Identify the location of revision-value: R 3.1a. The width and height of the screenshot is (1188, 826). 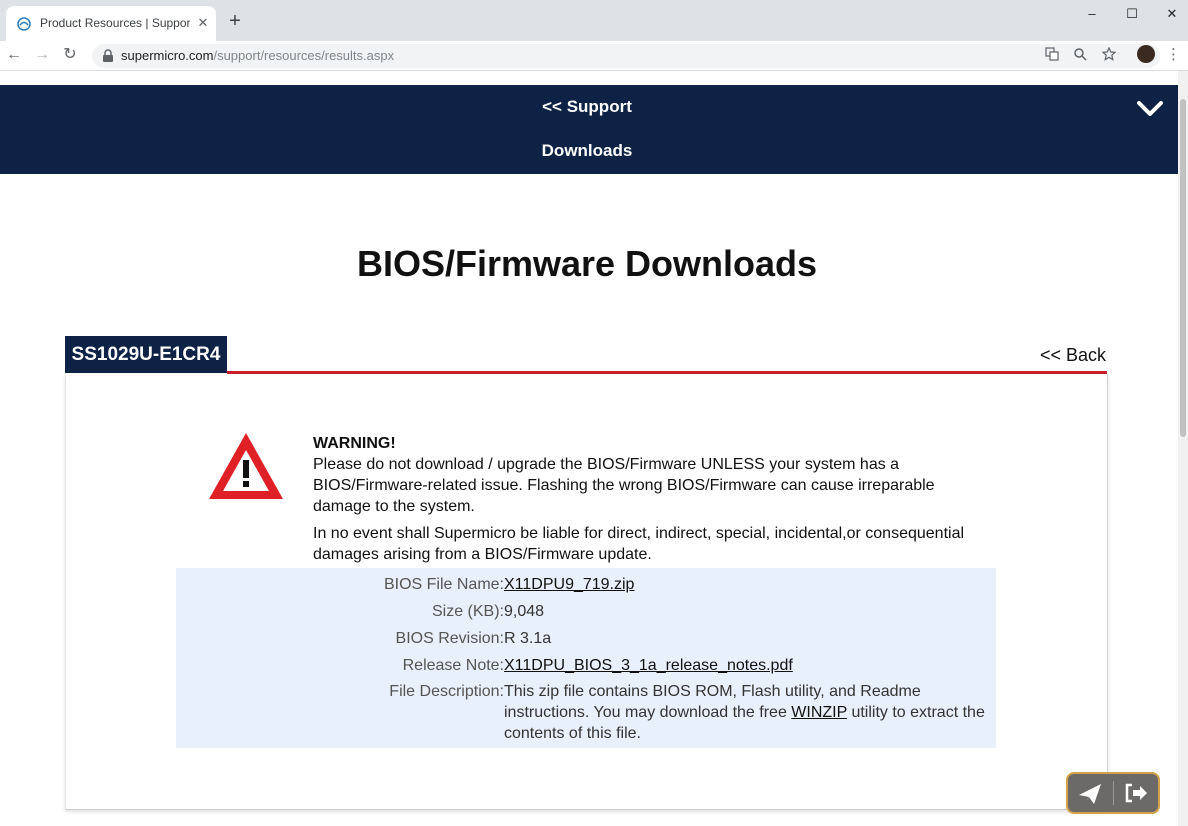
(528, 638).